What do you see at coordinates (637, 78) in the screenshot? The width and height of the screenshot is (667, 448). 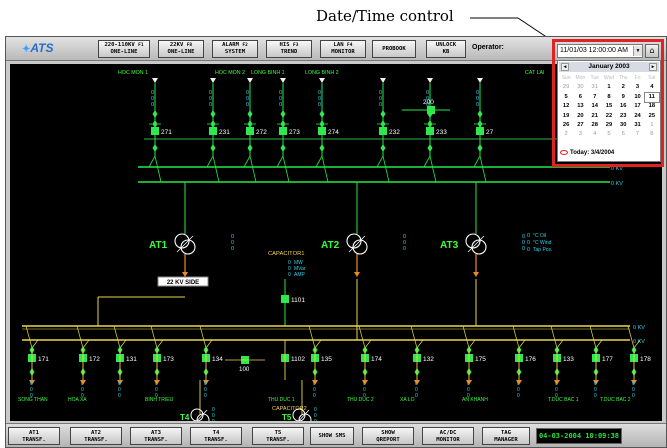 I see `weekday-label: Fri` at bounding box center [637, 78].